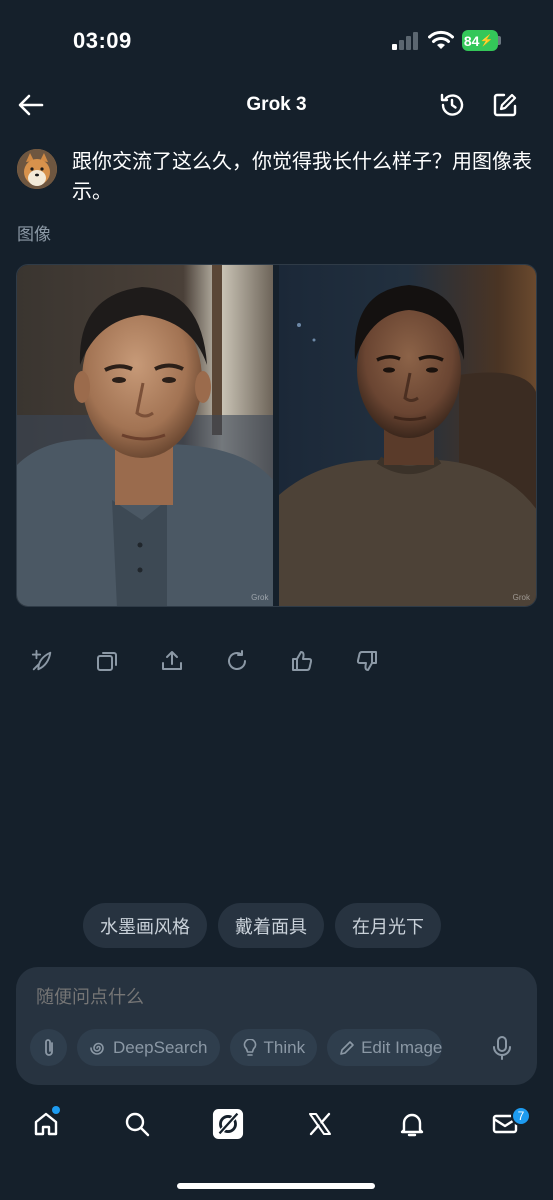 This screenshot has width=553, height=1200. I want to click on shiba-avatar-icon, so click(37, 169).